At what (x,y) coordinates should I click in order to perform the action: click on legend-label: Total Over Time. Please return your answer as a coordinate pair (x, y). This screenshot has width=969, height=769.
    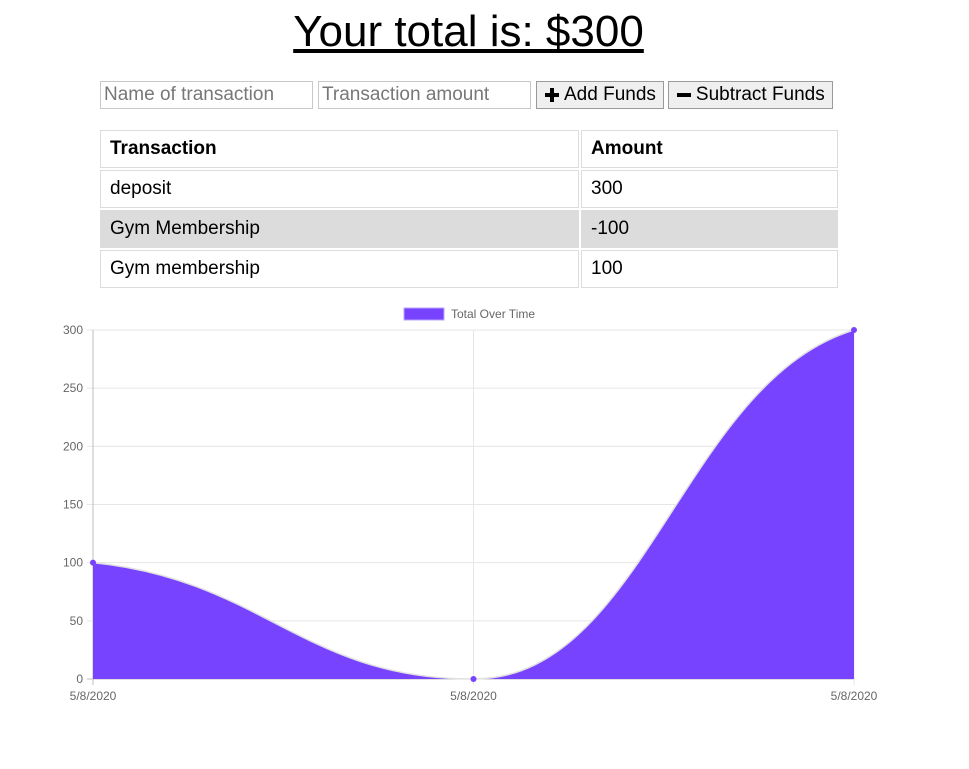
    Looking at the image, I should click on (493, 314).